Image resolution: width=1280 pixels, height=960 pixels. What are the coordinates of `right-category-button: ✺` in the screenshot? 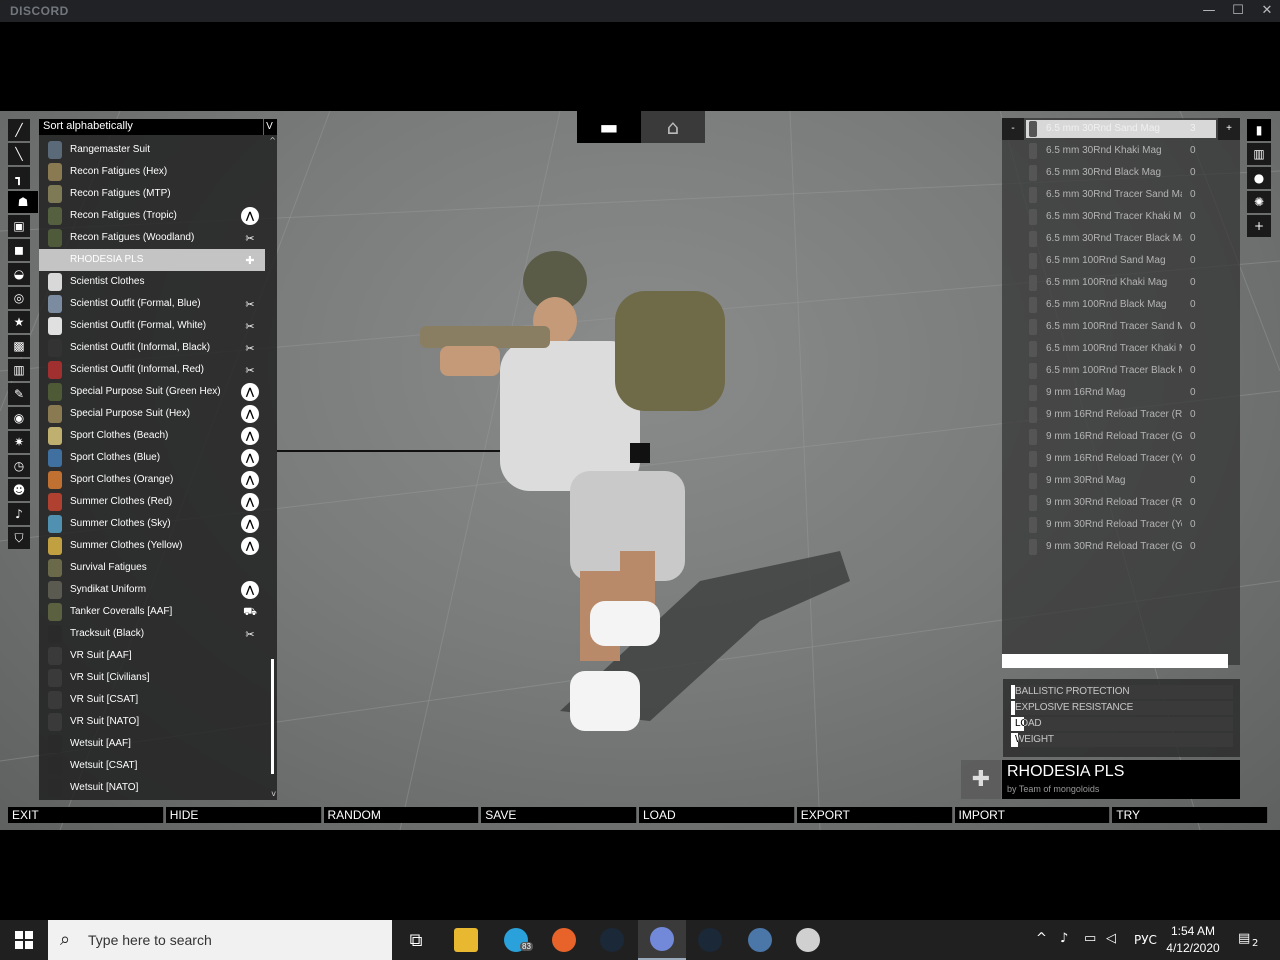 It's located at (1259, 202).